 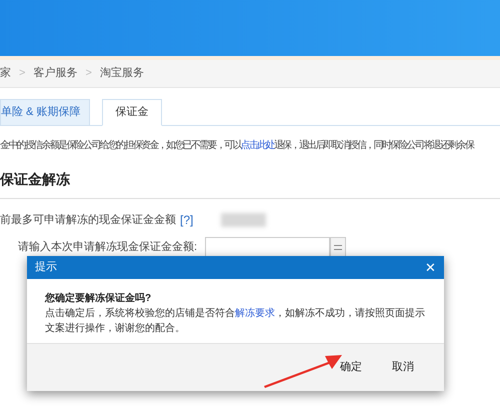 I want to click on notice-text: 金中的授信余额是保险公司给您的担保资金，如您已不需要，可以点击此处退保，退出后即取消授信，同时保险公司将退还剩余保, so click(x=237, y=145).